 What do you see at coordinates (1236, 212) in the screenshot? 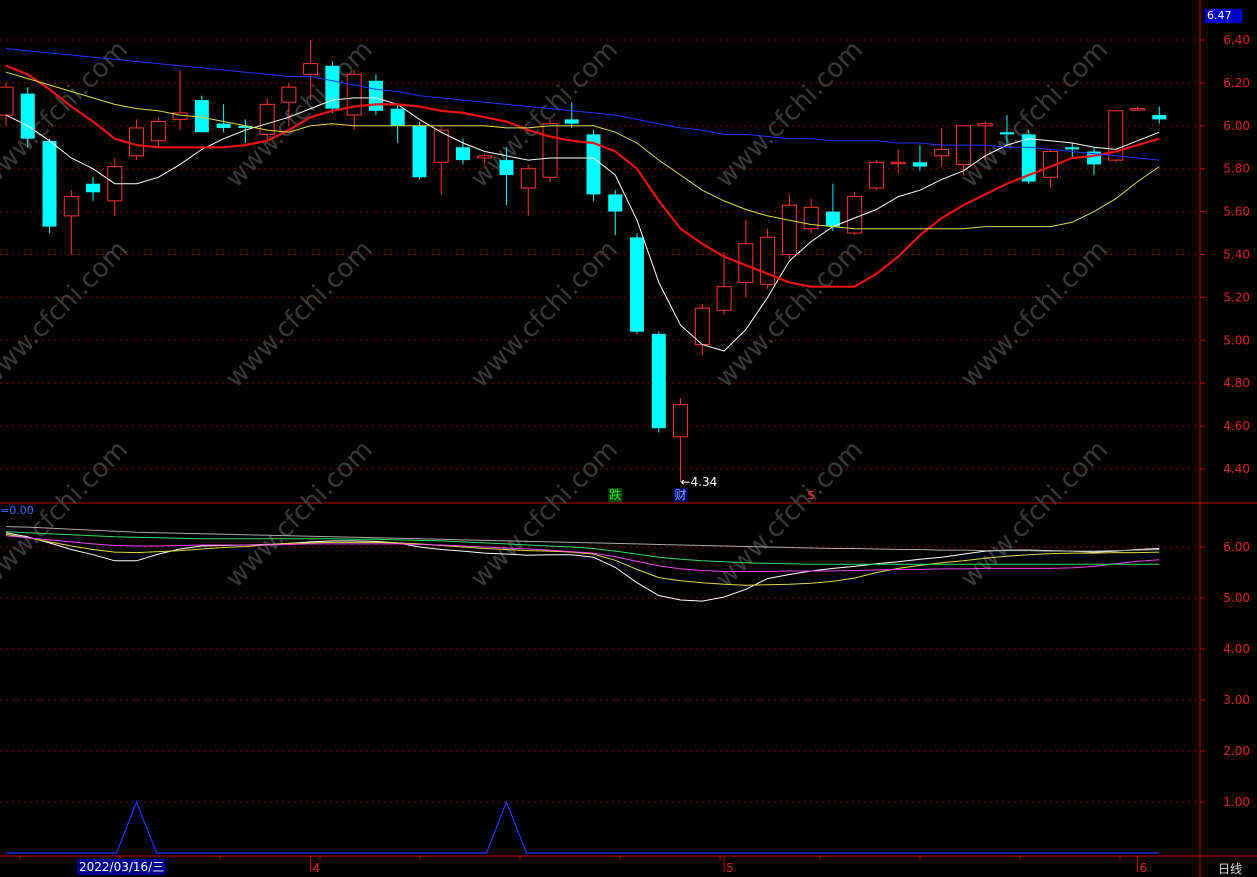
I see `main-y-tick-label: 5.60` at bounding box center [1236, 212].